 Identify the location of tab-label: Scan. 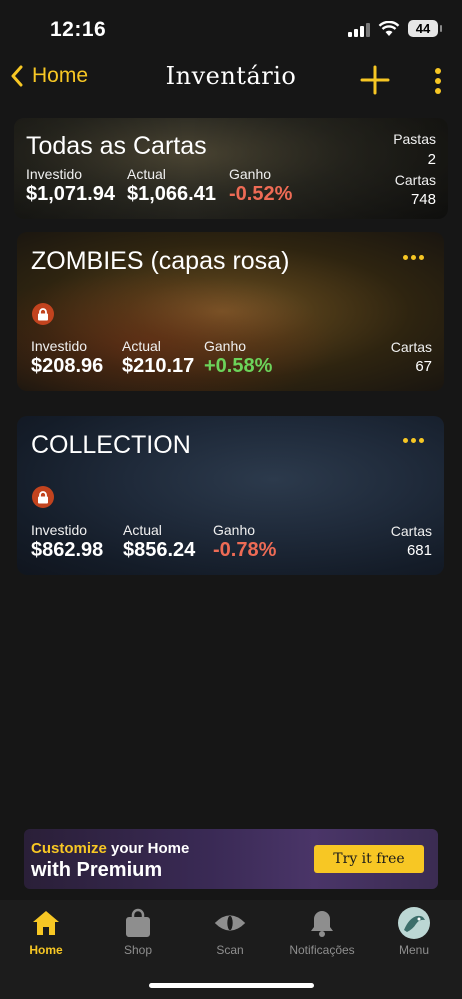
(230, 950).